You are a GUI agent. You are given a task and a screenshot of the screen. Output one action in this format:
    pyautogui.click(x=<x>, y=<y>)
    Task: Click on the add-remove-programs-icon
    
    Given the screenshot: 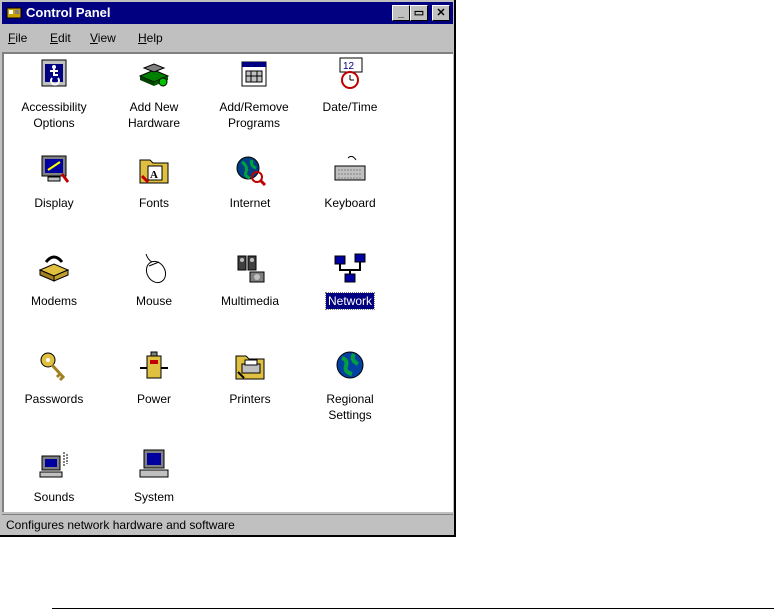 What is the action you would take?
    pyautogui.click(x=254, y=74)
    